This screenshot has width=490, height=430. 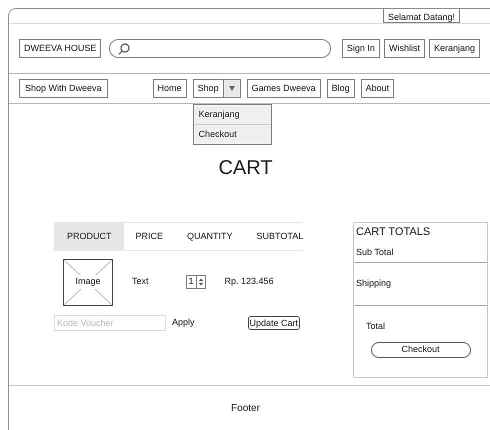 What do you see at coordinates (140, 281) in the screenshot?
I see `price-cell-text: Text` at bounding box center [140, 281].